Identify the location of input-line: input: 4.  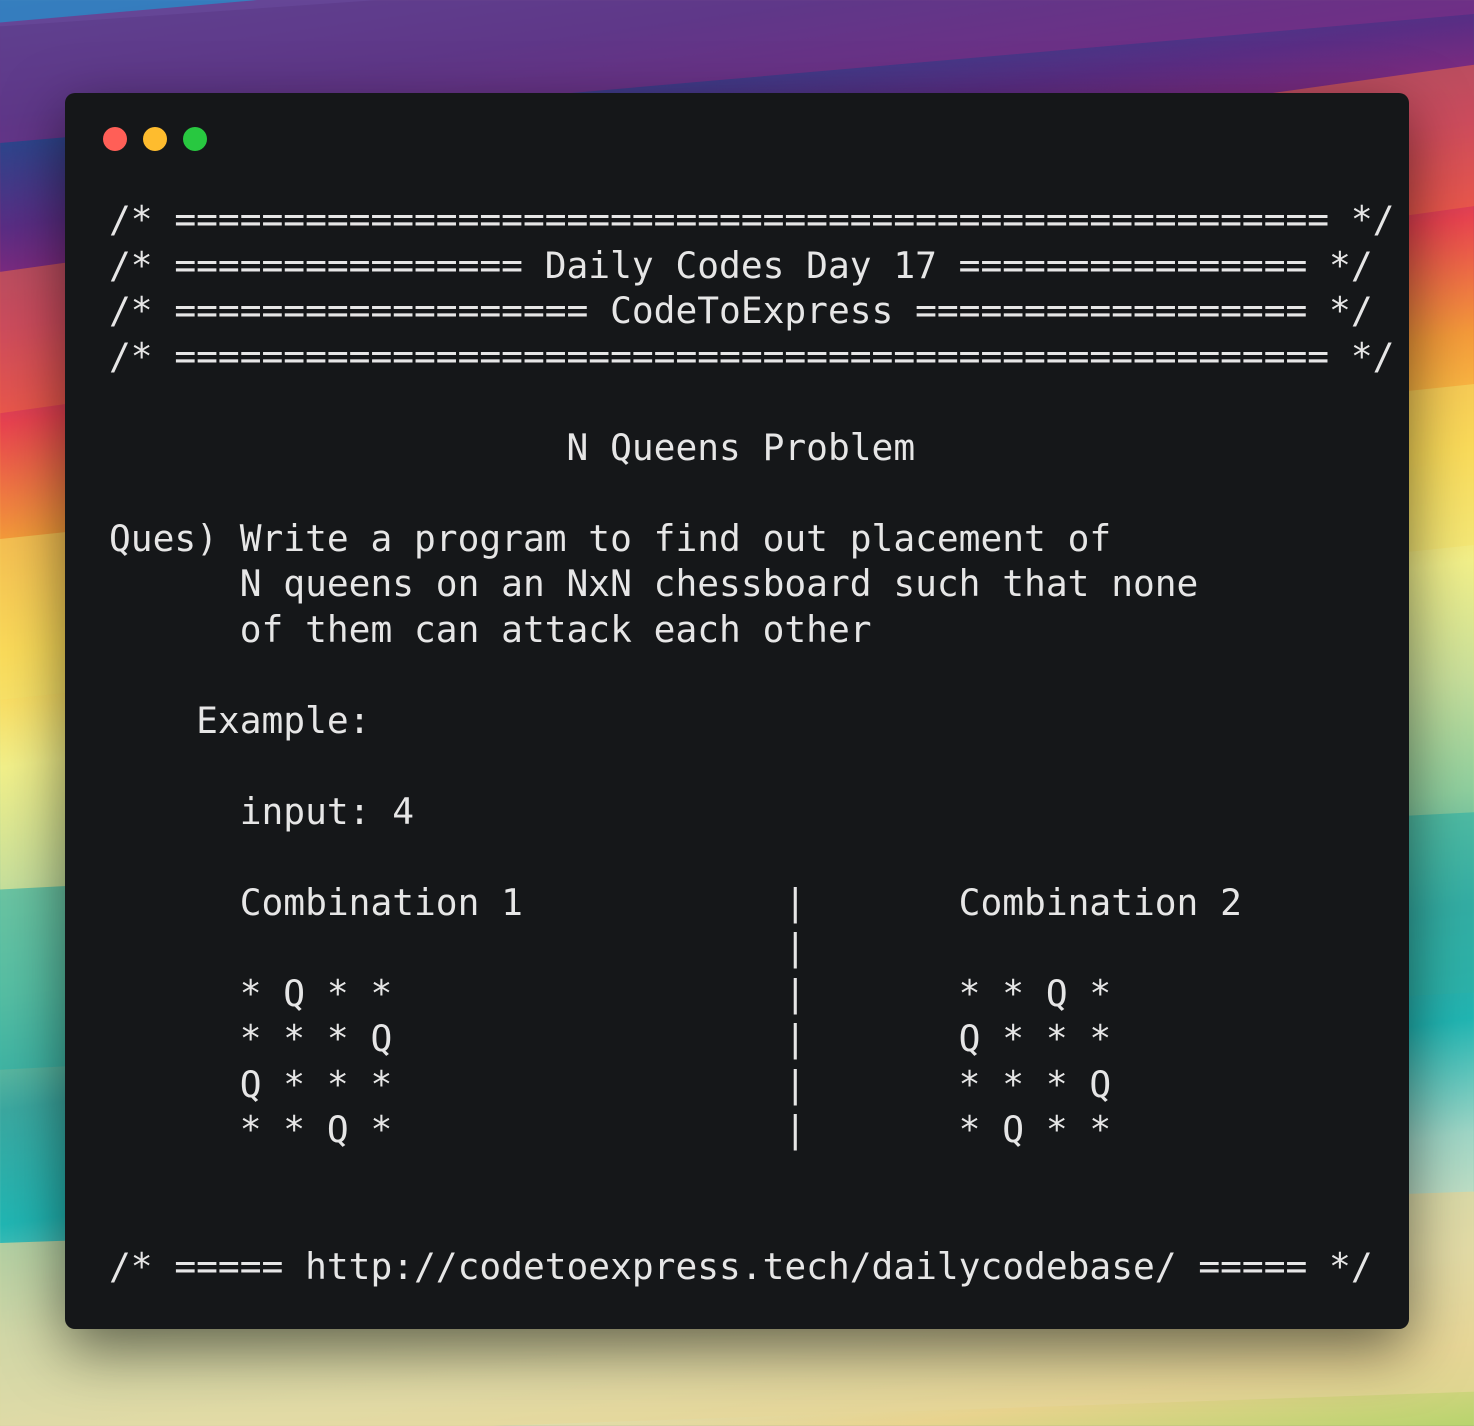
(262, 811).